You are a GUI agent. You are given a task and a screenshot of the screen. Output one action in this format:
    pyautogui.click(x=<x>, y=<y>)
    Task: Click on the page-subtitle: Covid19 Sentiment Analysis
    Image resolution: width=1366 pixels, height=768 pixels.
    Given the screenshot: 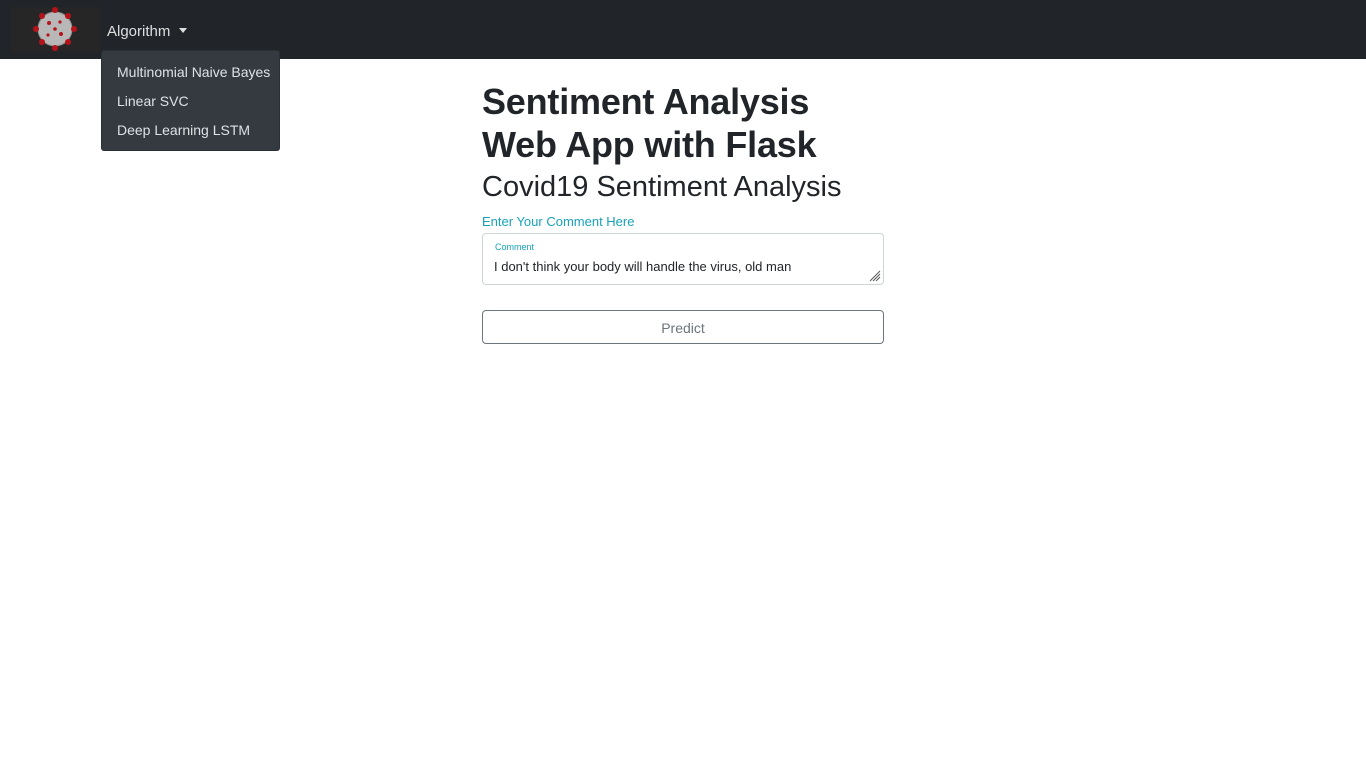 What is the action you would take?
    pyautogui.click(x=662, y=187)
    